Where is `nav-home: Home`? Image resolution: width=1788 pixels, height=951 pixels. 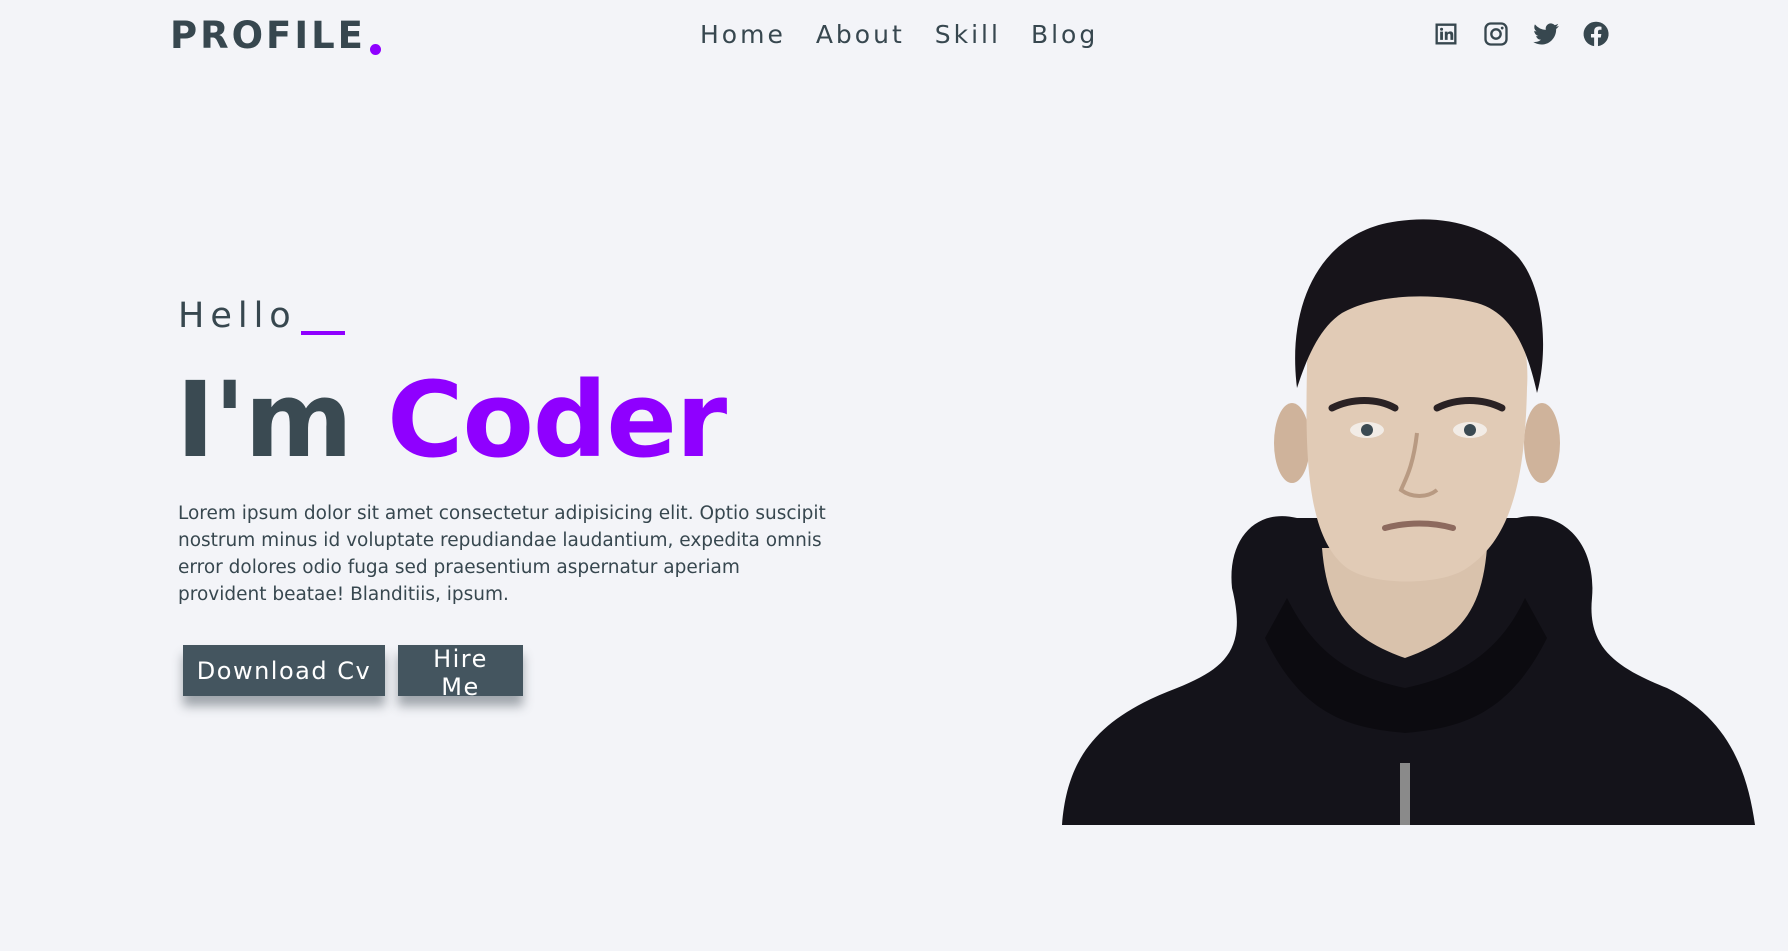
nav-home: Home is located at coordinates (743, 34).